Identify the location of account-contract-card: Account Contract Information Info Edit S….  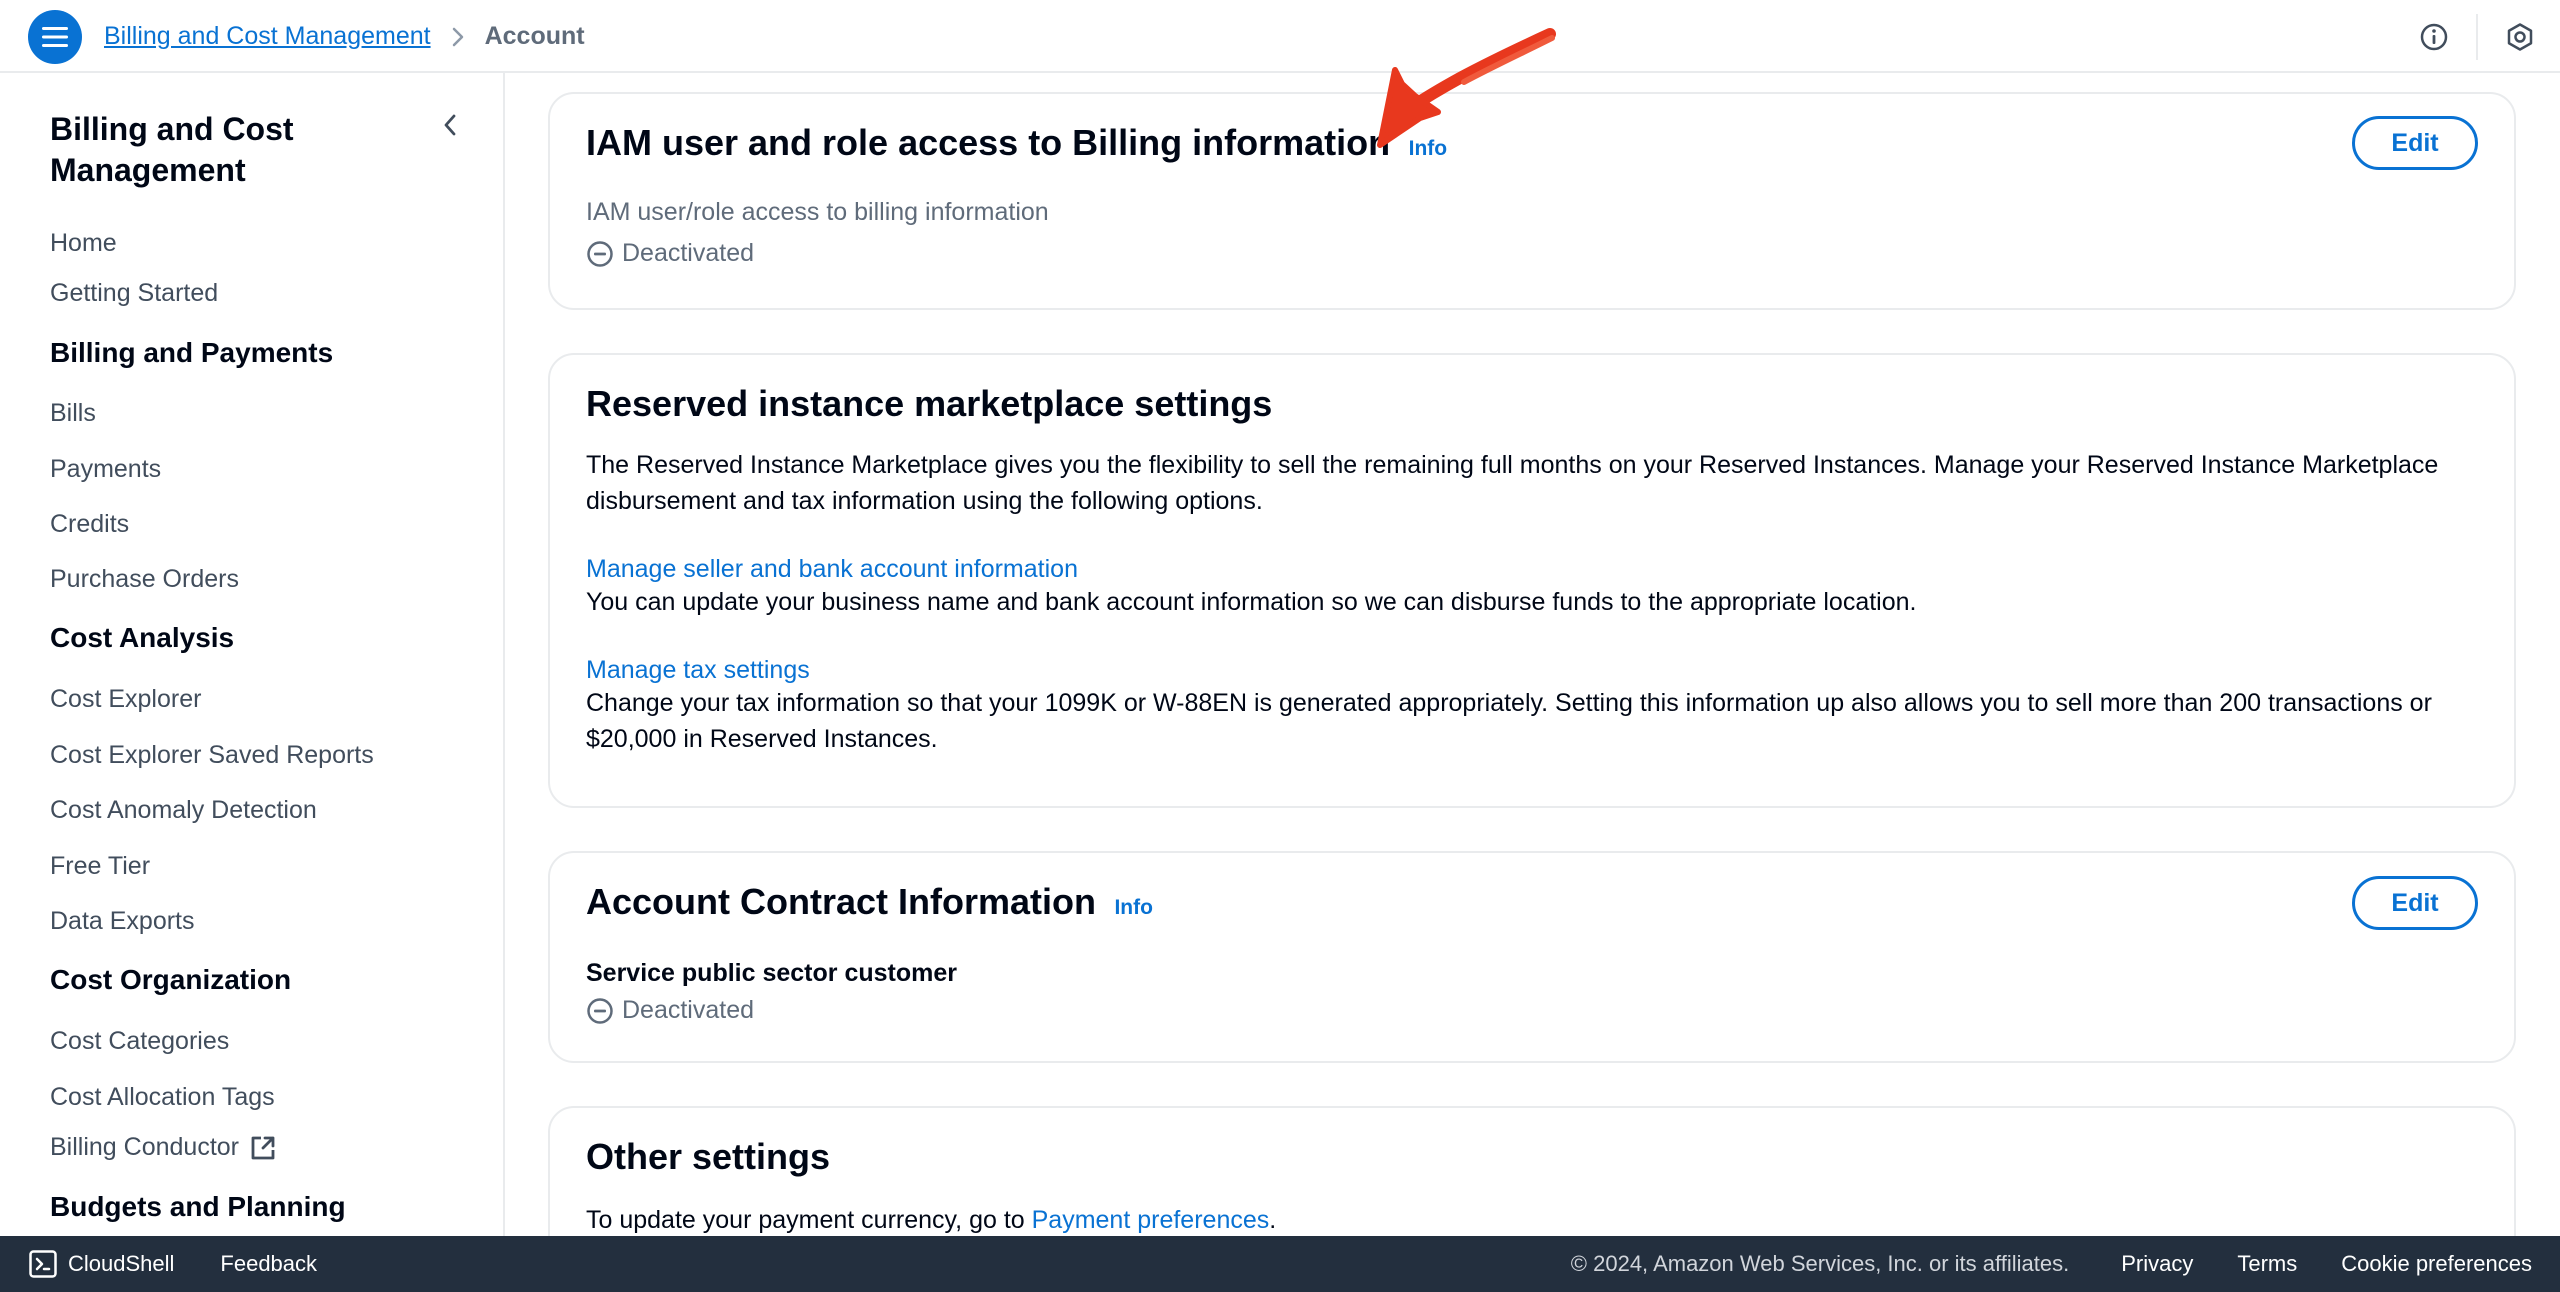
(1532, 957).